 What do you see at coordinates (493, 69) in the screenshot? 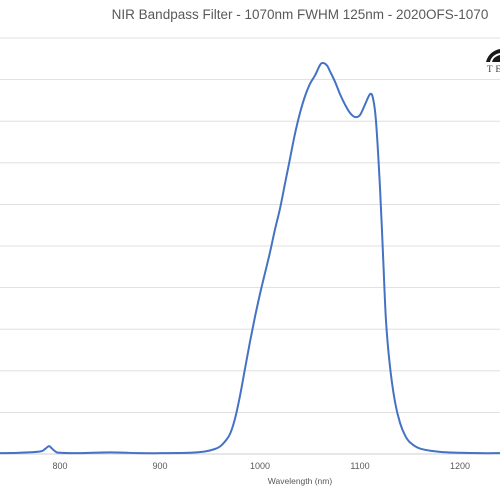
I see `logo-text: TE` at bounding box center [493, 69].